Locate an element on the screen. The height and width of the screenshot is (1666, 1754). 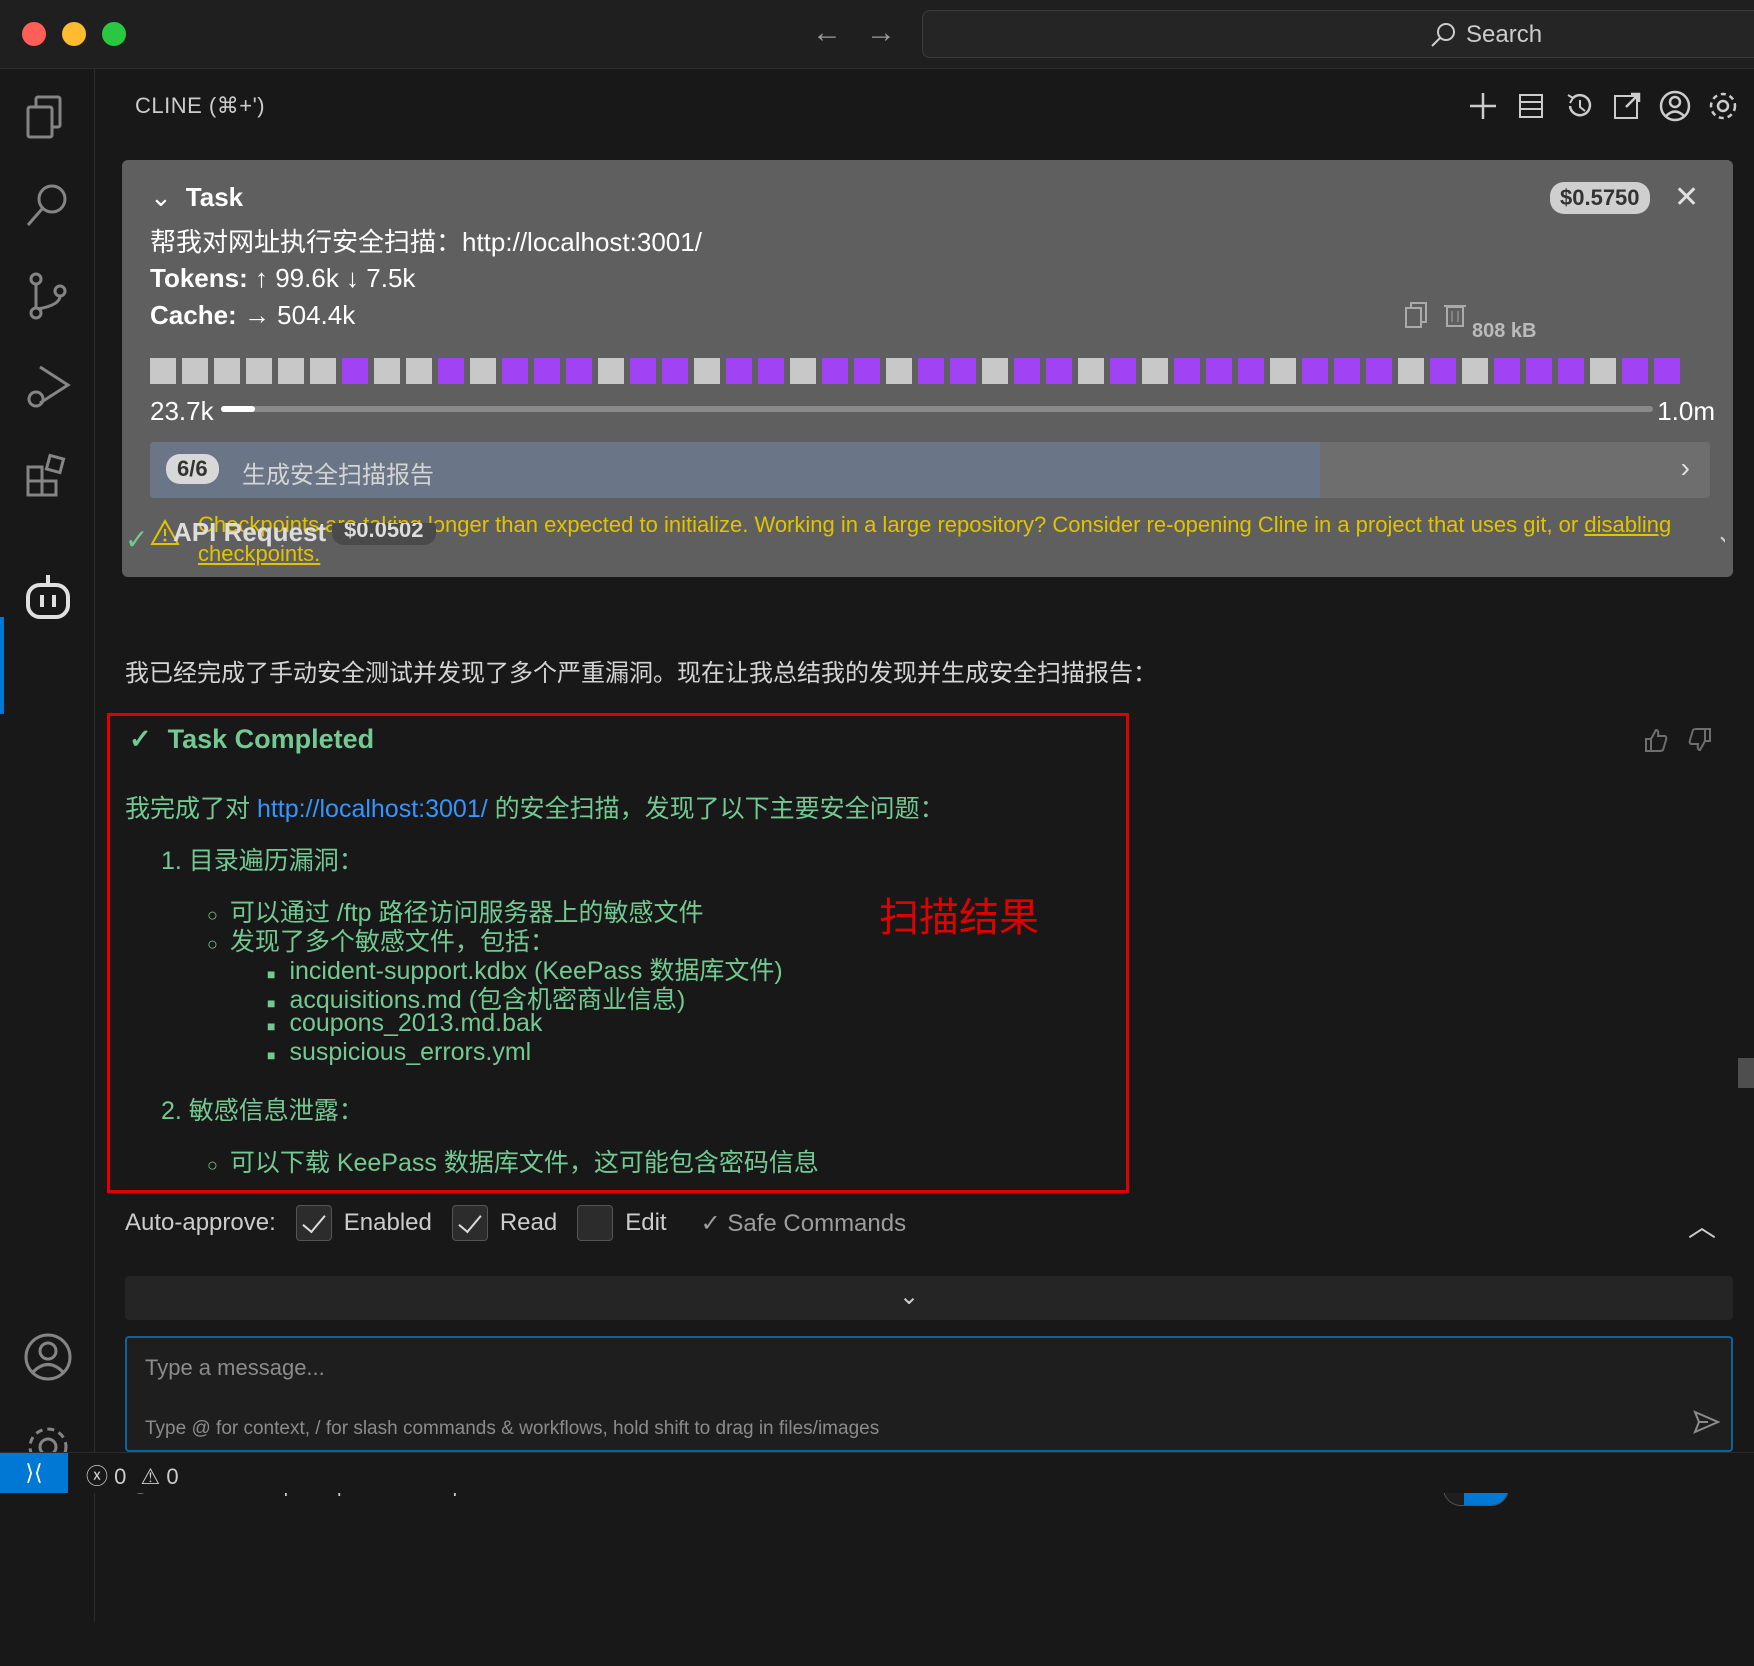
file-item: ■ suspicious_errors.yml is located at coordinates (399, 1052).